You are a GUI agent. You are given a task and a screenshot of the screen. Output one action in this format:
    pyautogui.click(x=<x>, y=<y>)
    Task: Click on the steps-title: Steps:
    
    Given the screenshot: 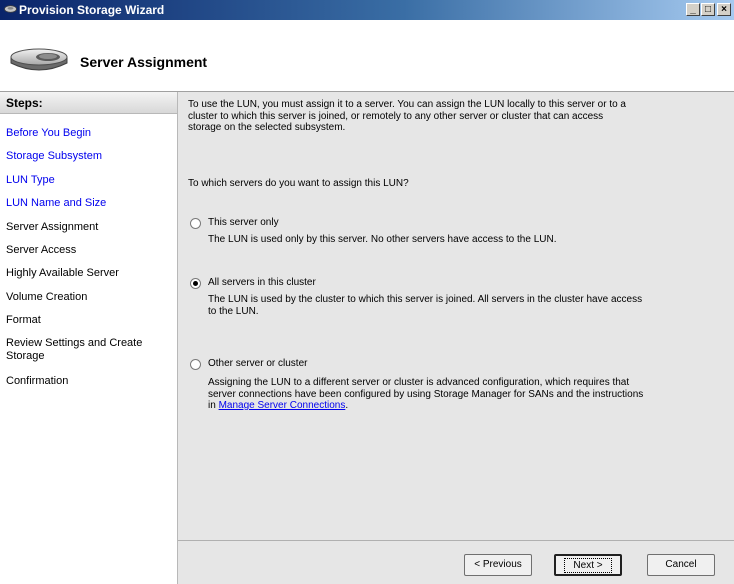 What is the action you would take?
    pyautogui.click(x=88, y=103)
    